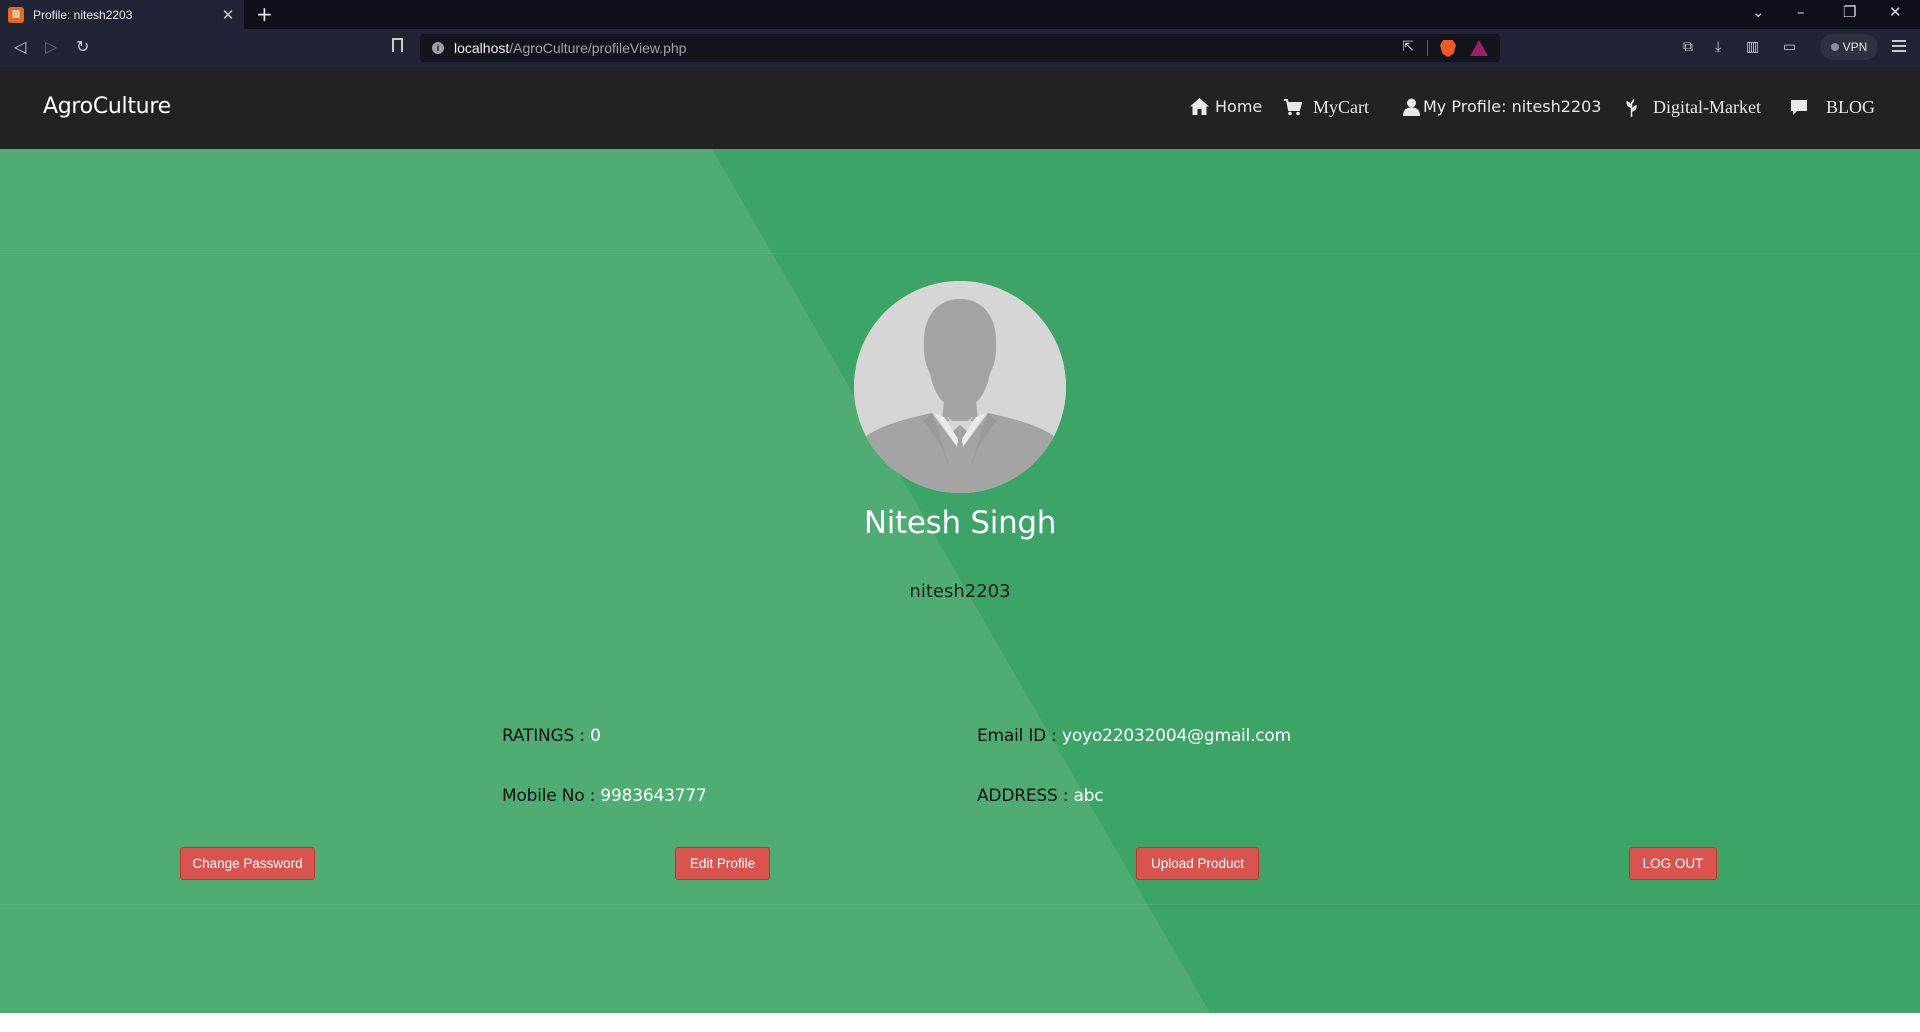 Image resolution: width=1920 pixels, height=1032 pixels. Describe the element at coordinates (1895, 12) in the screenshot. I see `close-window-icon: ✕` at that location.